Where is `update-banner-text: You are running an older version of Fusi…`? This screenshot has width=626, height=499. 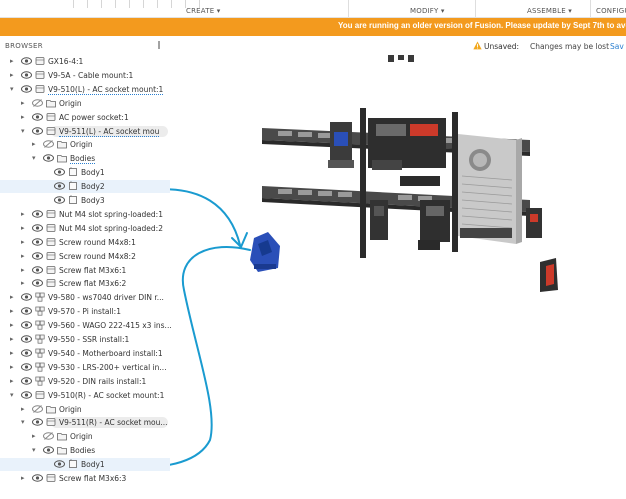
update-banner-text: You are running an older version of Fusi… is located at coordinates (482, 25).